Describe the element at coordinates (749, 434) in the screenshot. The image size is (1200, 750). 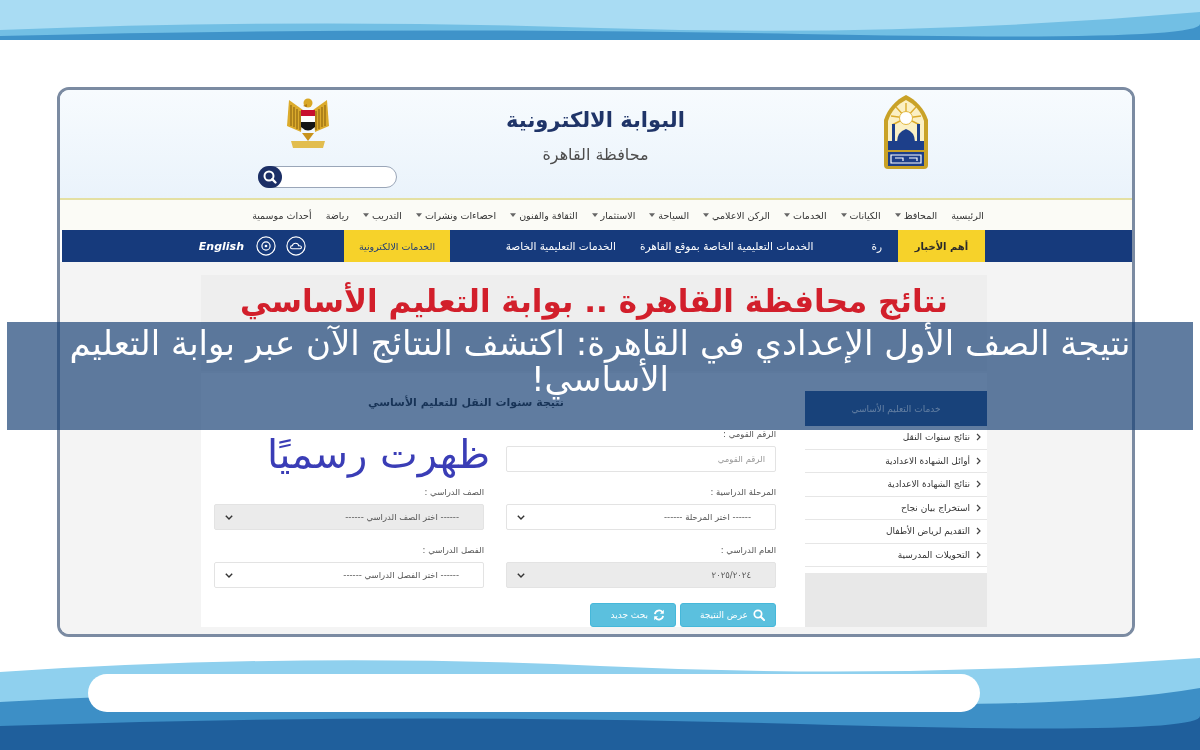
I see `field-label: الرقم القومي :` at that location.